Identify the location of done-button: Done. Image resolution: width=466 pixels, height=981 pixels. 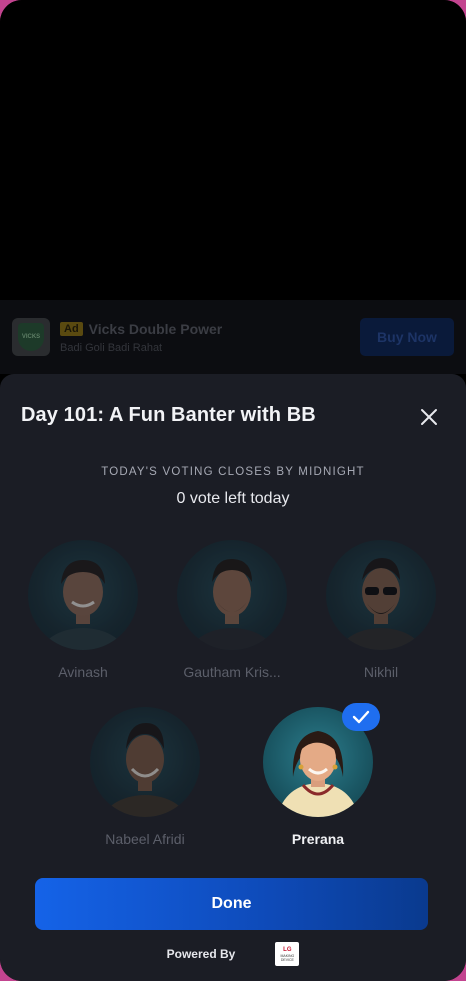
(231, 904).